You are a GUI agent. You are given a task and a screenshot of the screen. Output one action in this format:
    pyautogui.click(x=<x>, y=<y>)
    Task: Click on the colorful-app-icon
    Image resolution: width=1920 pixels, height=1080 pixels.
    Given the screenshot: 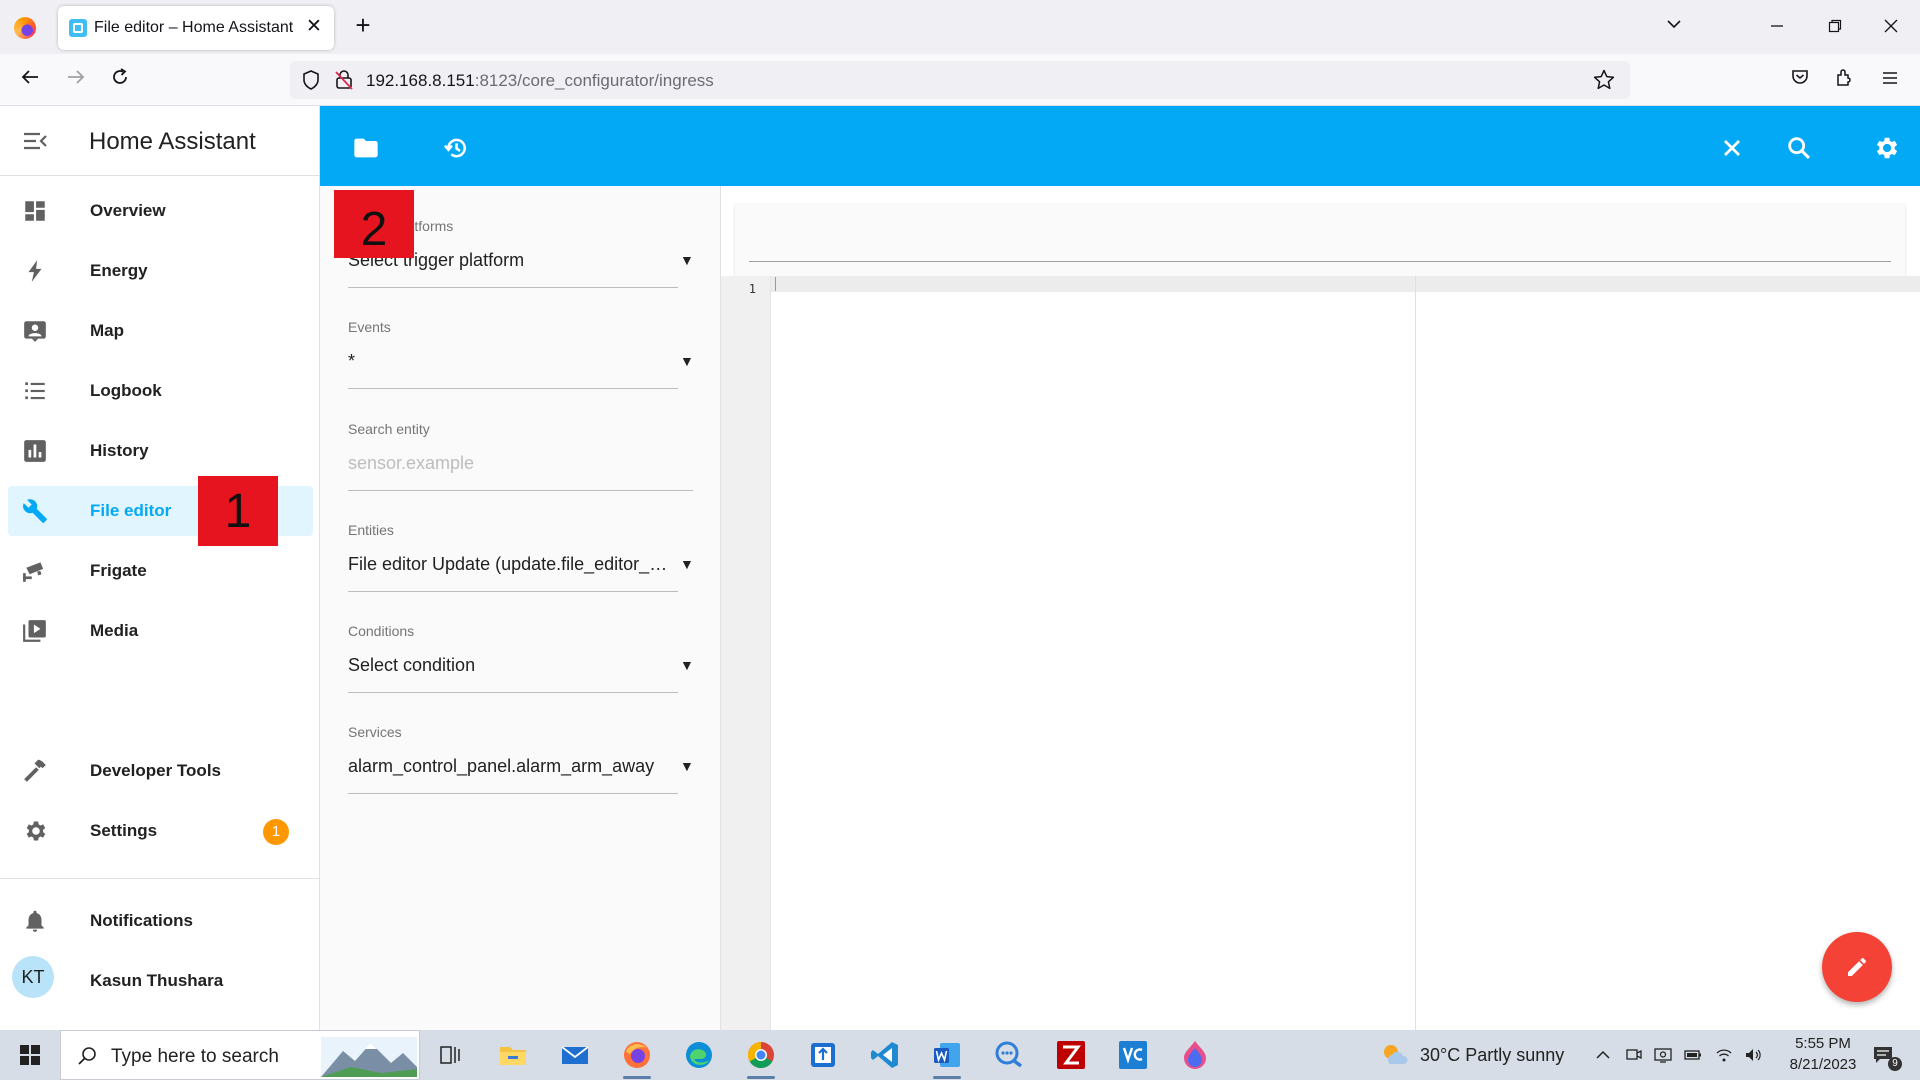 What is the action you would take?
    pyautogui.click(x=1195, y=1055)
    